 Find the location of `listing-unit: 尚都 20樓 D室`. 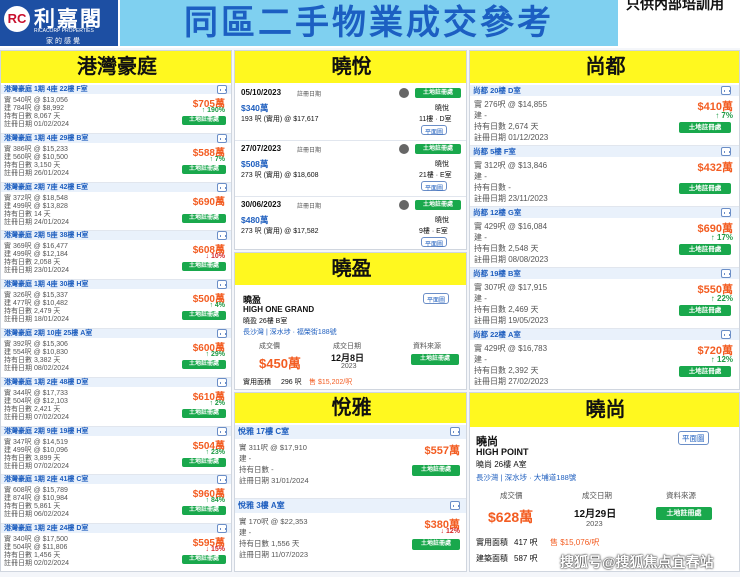

listing-unit: 尚都 20樓 D室 is located at coordinates (604, 90).